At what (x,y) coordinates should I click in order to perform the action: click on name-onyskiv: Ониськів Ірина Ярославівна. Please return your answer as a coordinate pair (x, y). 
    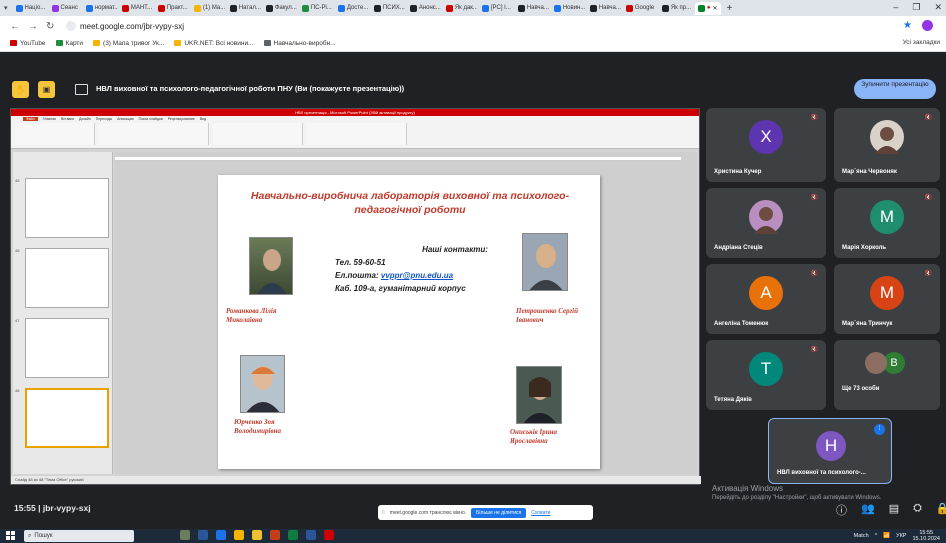
    Looking at the image, I should click on (534, 436).